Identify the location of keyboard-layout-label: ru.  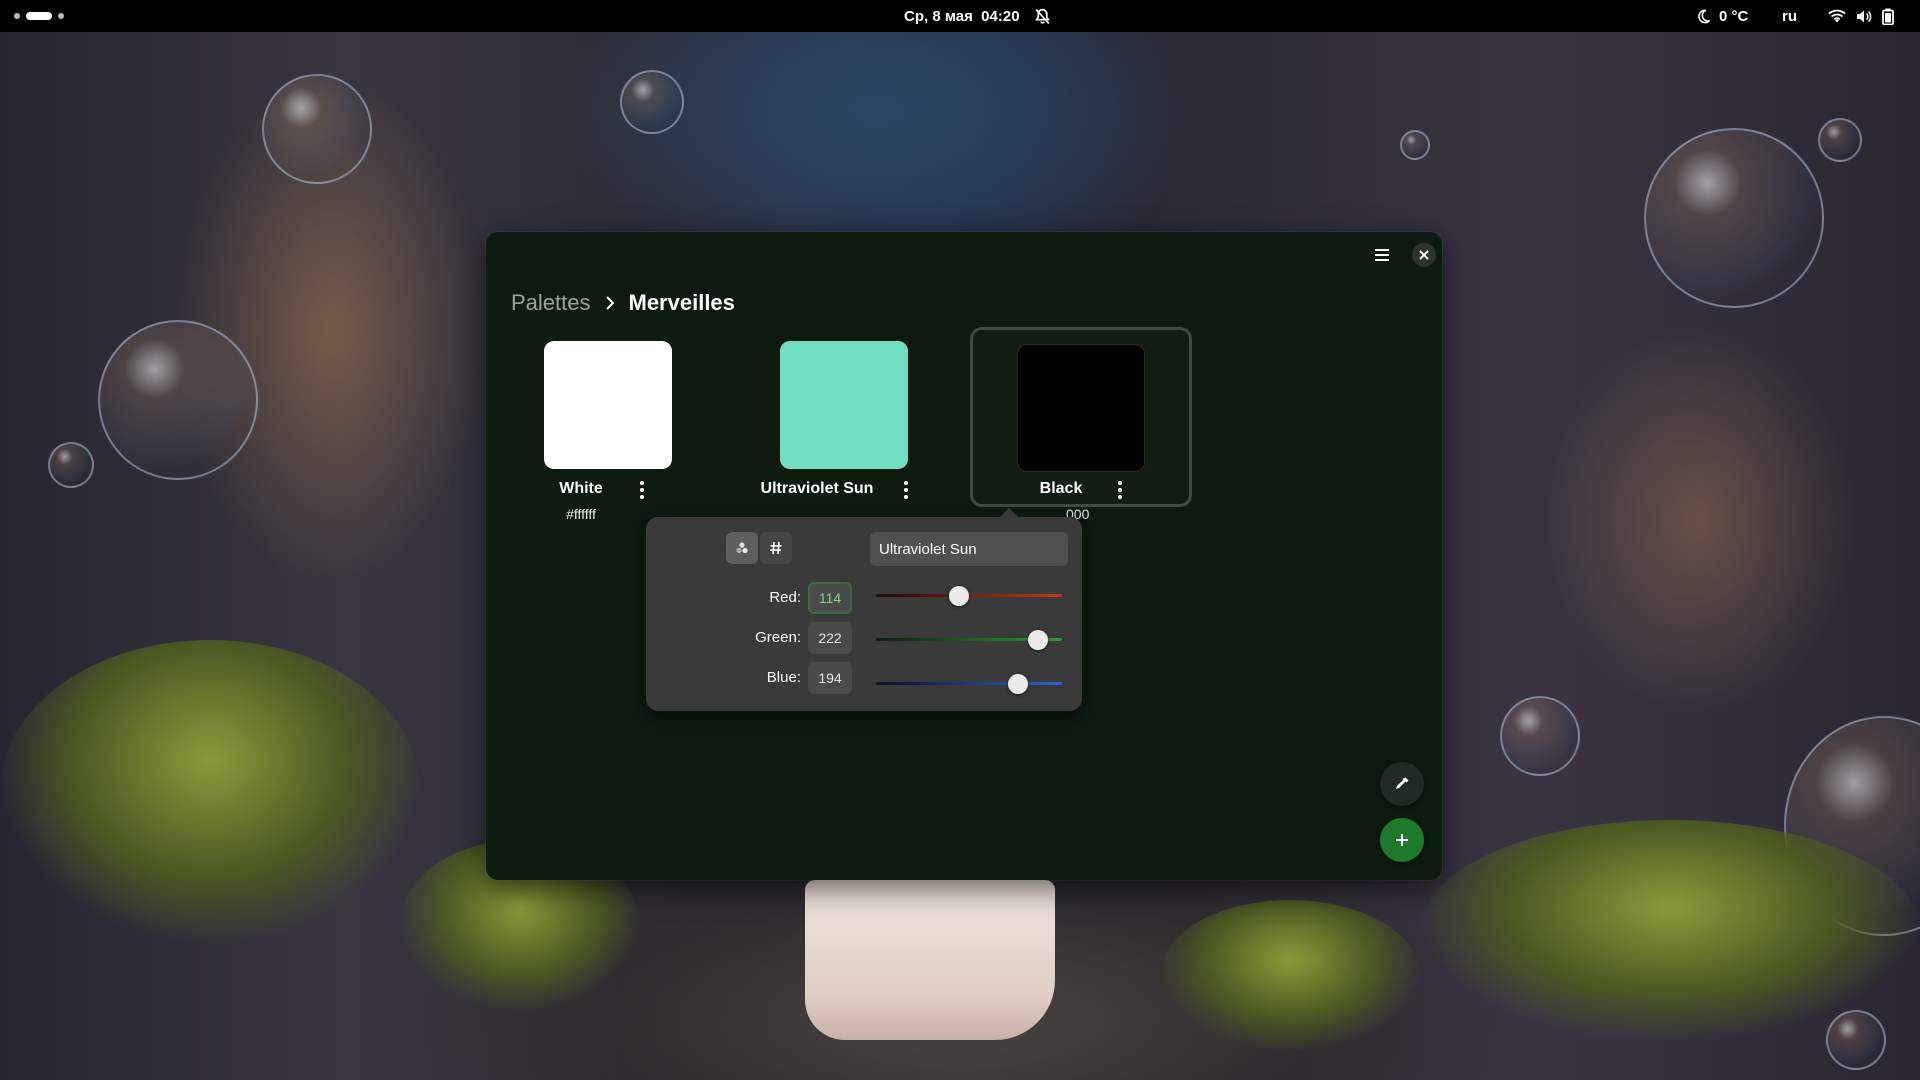
(1789, 16).